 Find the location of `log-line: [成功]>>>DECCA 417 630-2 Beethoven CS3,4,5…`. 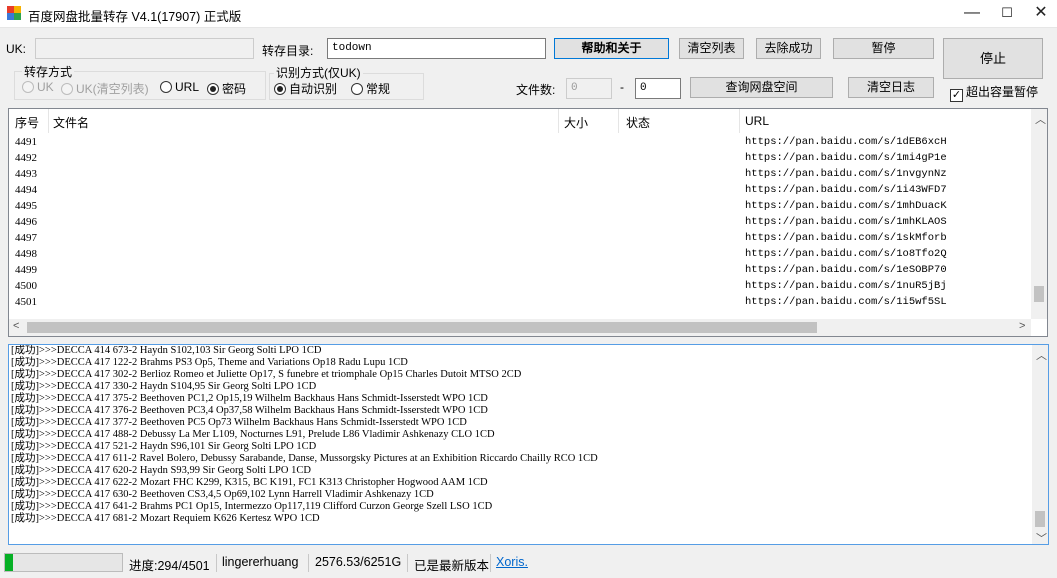

log-line: [成功]>>>DECCA 417 630-2 Beethoven CS3,4,5… is located at coordinates (222, 494).